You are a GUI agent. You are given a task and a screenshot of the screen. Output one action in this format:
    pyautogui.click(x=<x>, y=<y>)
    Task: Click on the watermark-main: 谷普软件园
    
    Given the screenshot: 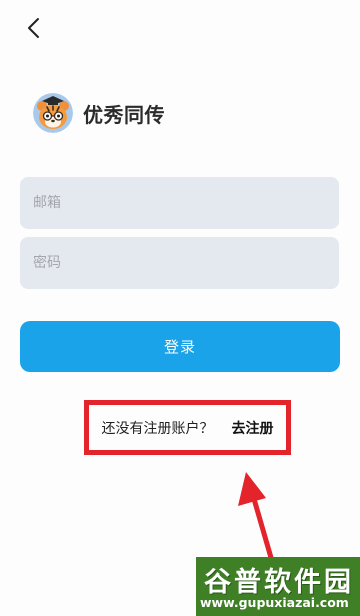 What is the action you would take?
    pyautogui.click(x=279, y=582)
    